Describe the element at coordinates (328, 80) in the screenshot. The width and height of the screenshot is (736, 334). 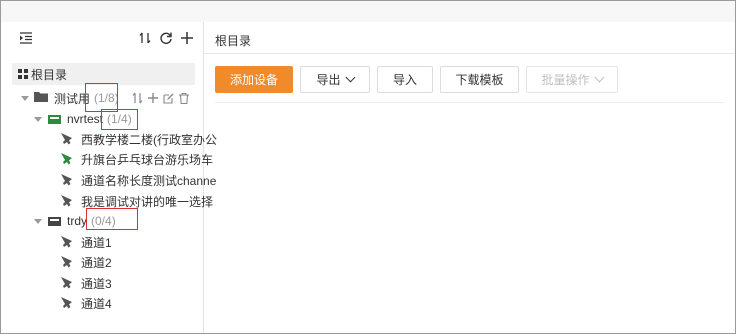
I see `export-label: 导出` at that location.